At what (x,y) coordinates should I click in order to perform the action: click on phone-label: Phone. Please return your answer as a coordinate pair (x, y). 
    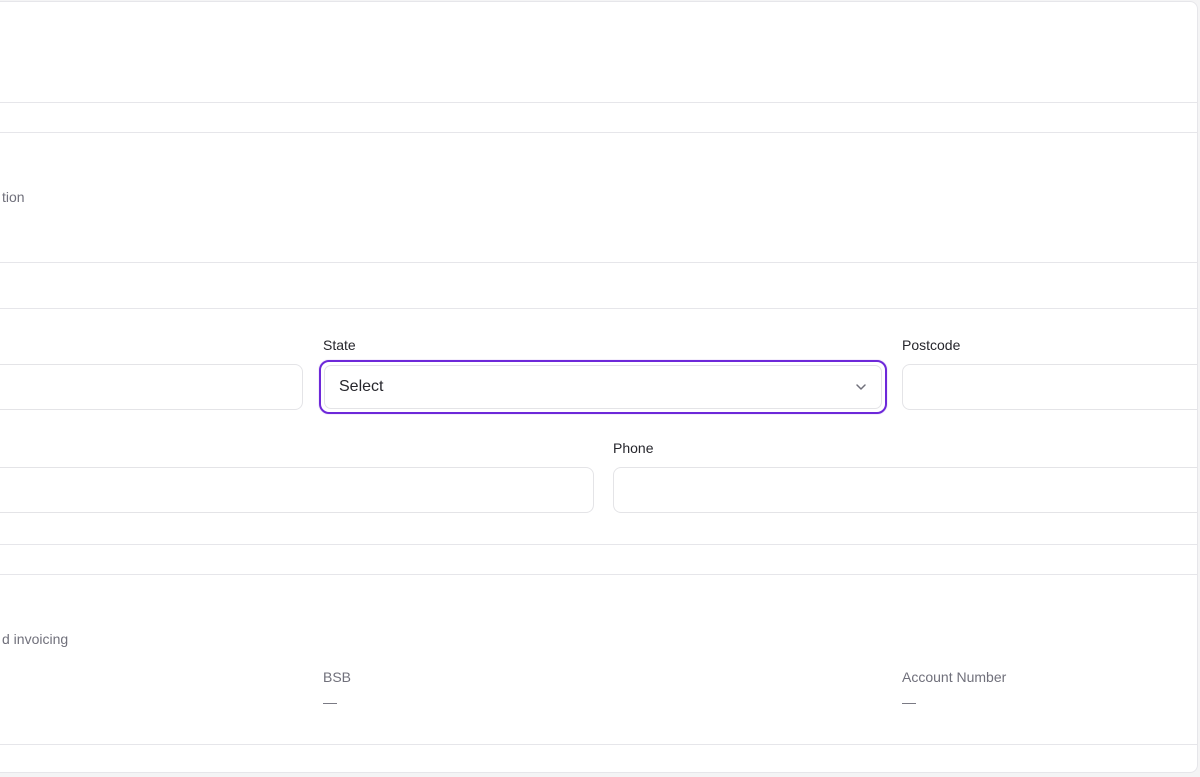
    Looking at the image, I should click on (633, 448).